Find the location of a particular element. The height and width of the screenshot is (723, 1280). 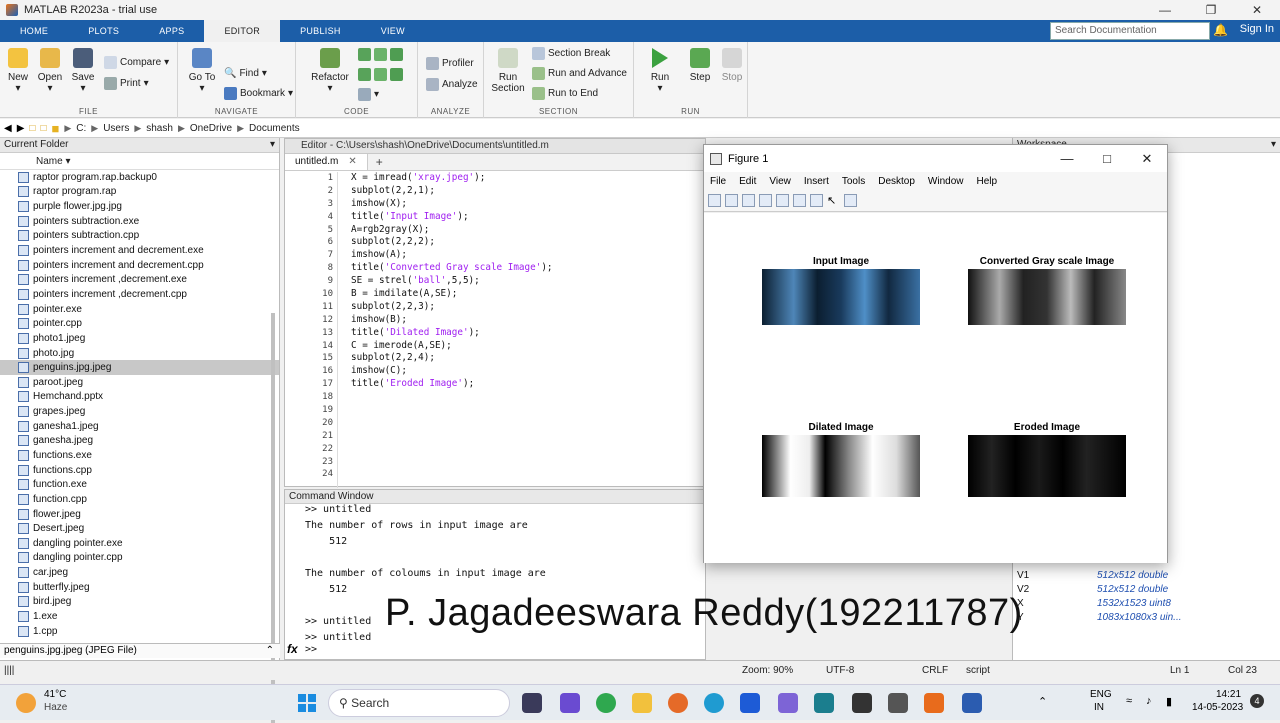

browse-folder-icon: □ is located at coordinates (43, 128).